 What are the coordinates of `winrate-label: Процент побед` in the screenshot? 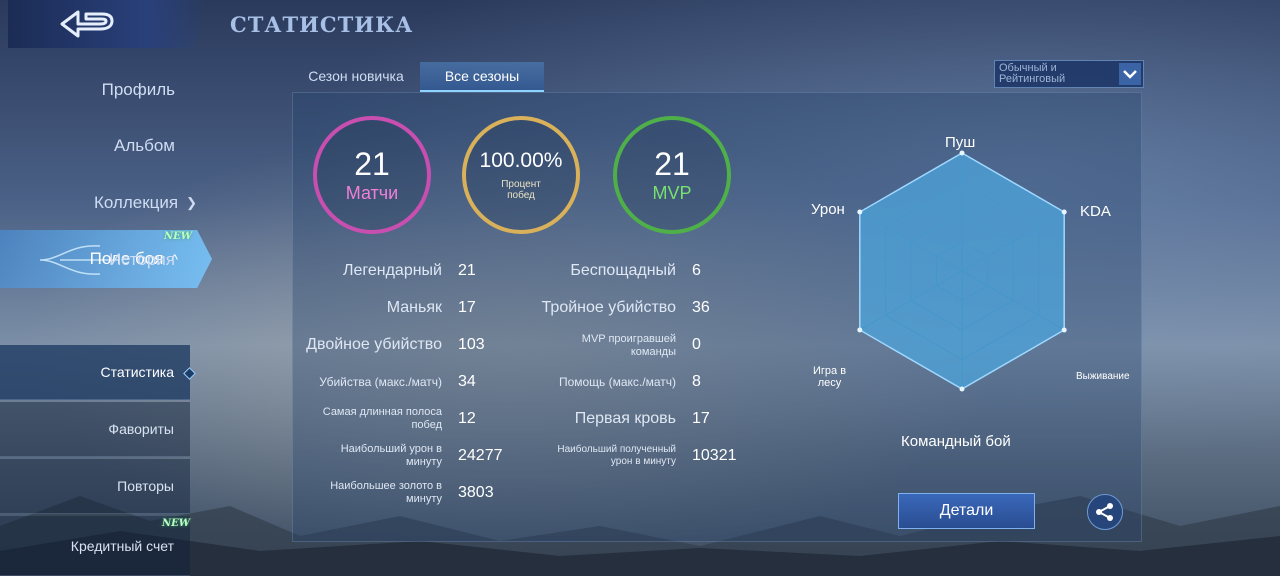 It's located at (521, 190).